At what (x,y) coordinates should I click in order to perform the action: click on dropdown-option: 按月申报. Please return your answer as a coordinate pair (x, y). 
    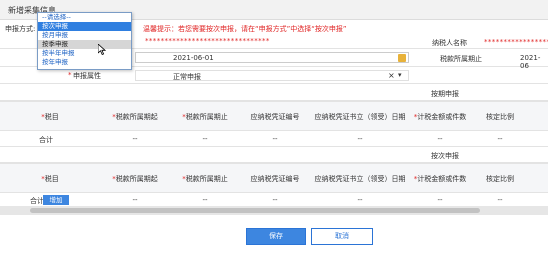
    Looking at the image, I should click on (84, 35).